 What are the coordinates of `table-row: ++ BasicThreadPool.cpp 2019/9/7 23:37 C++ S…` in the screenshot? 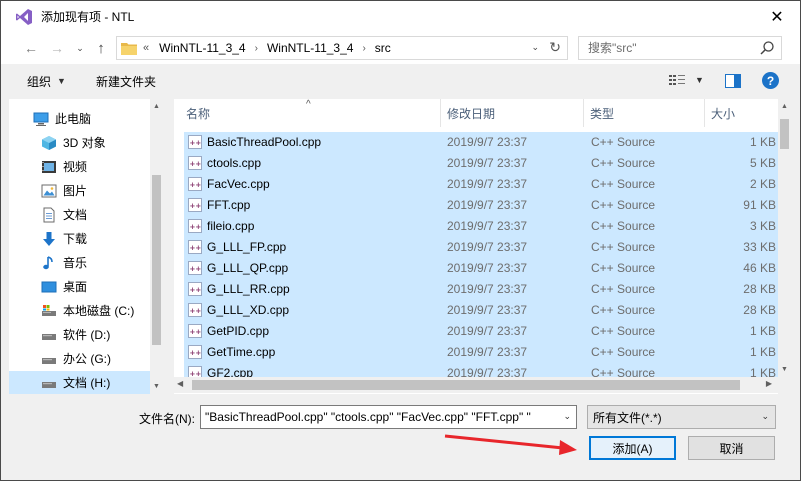 It's located at (481, 142).